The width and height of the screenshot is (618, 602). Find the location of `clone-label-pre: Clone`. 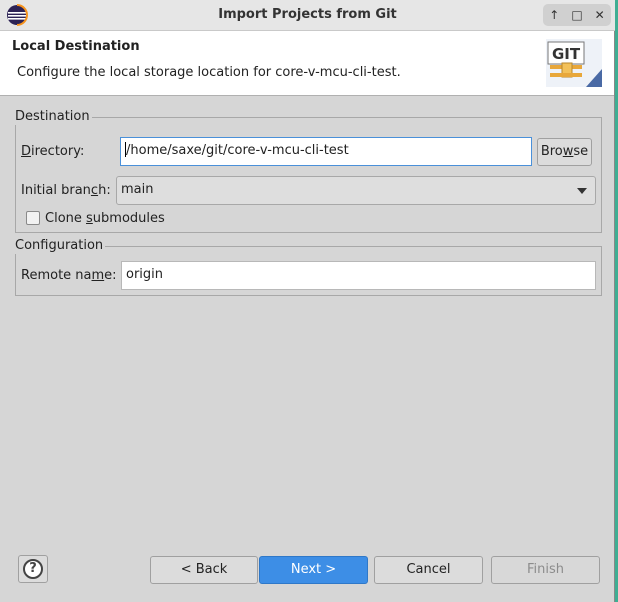

clone-label-pre: Clone is located at coordinates (66, 218).